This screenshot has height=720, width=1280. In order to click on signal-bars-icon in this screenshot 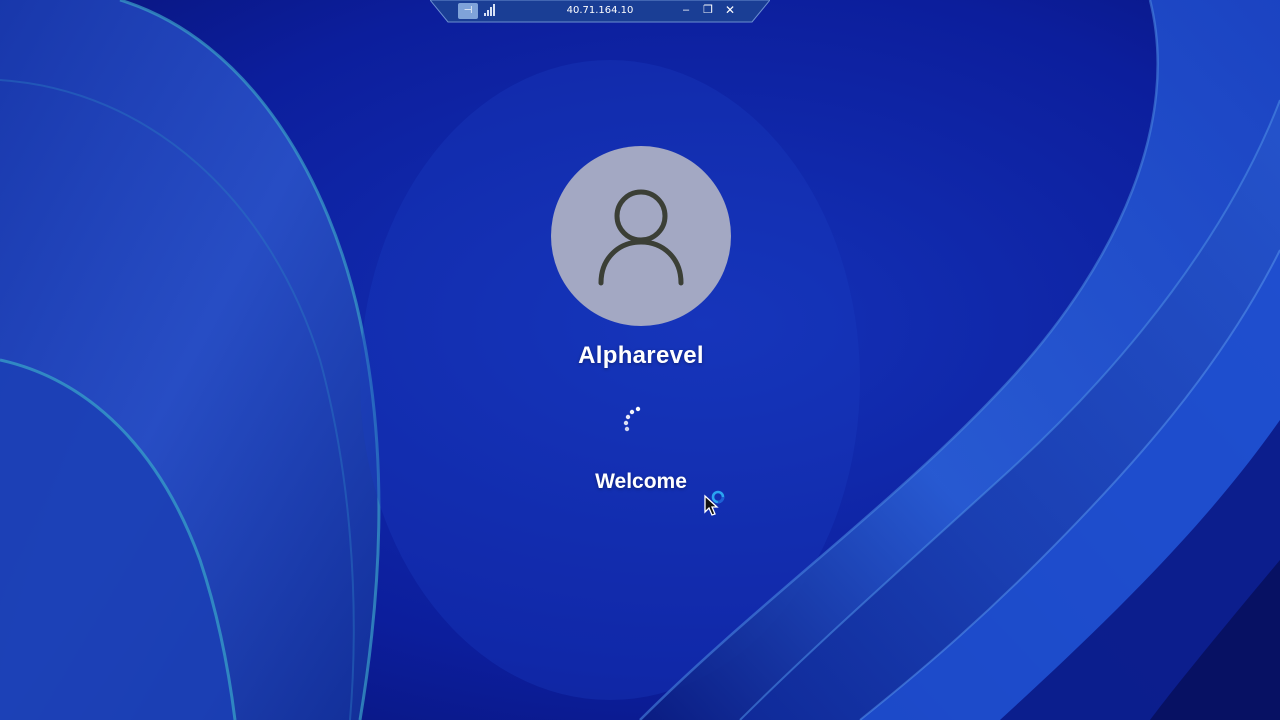, I will do `click(489, 10)`.